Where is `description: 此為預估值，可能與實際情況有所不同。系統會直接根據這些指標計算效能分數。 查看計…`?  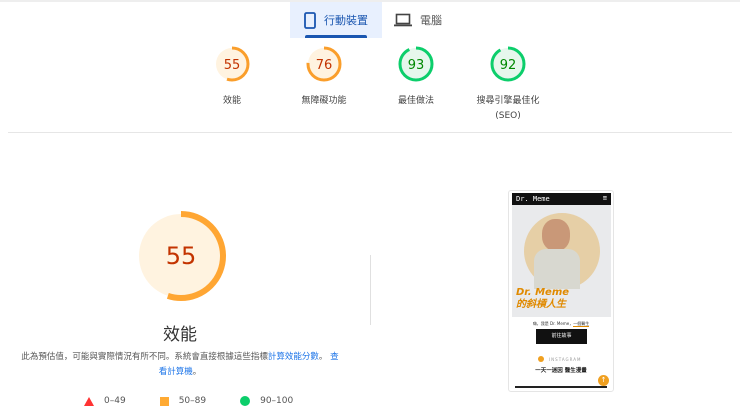 description: 此為預估值，可能與實際情況有所不同。系統會直接根據這些指標計算效能分數。 查看計… is located at coordinates (180, 364).